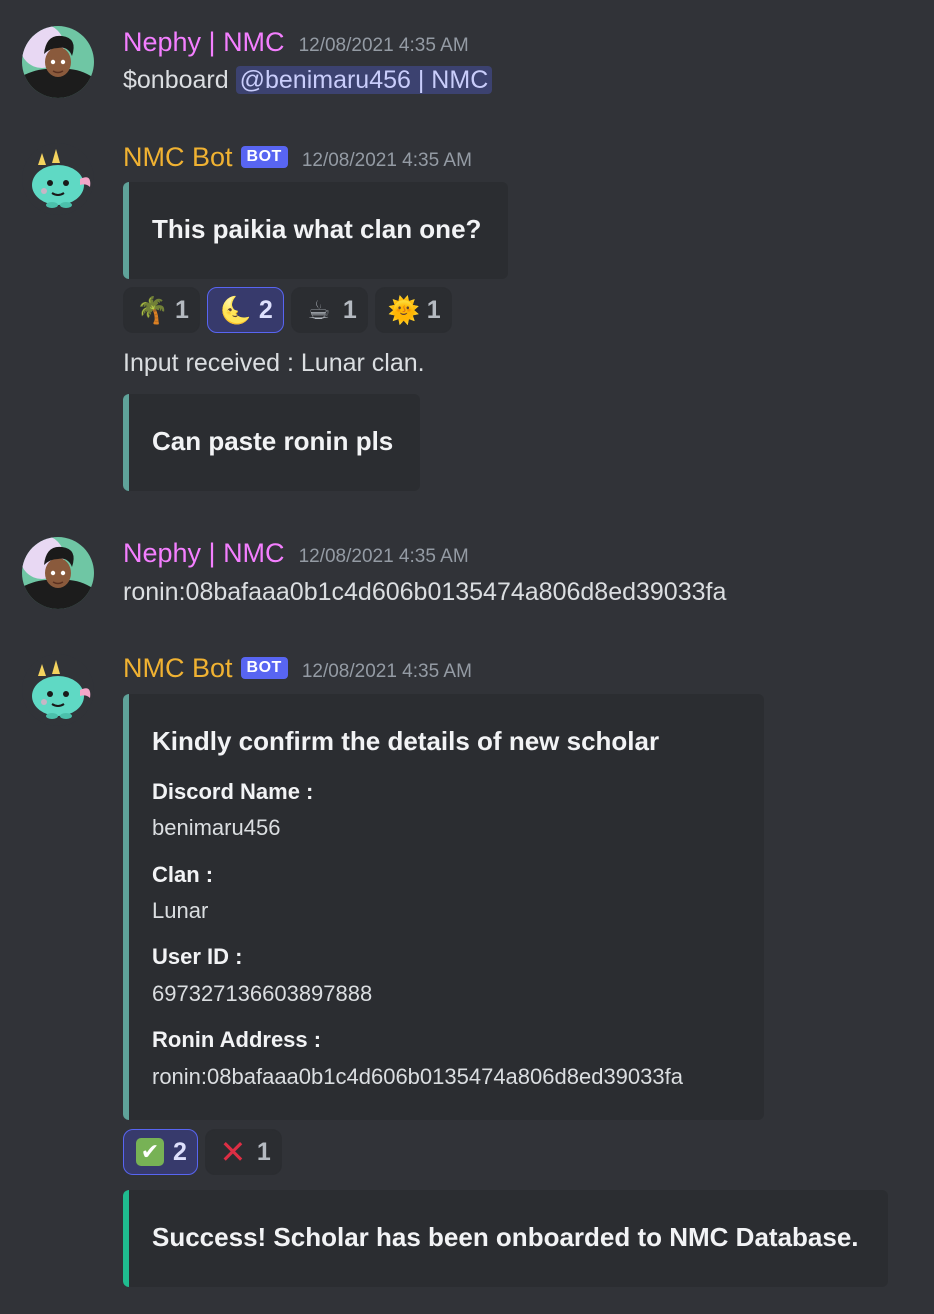 This screenshot has width=934, height=1314. What do you see at coordinates (202, 1152) in the screenshot?
I see `reactions-bar: ✔ 2 ✕ 1` at bounding box center [202, 1152].